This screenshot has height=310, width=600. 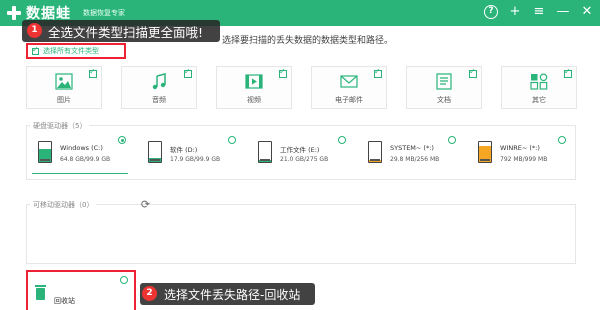 I want to click on file-type-document: 文档, so click(x=444, y=87).